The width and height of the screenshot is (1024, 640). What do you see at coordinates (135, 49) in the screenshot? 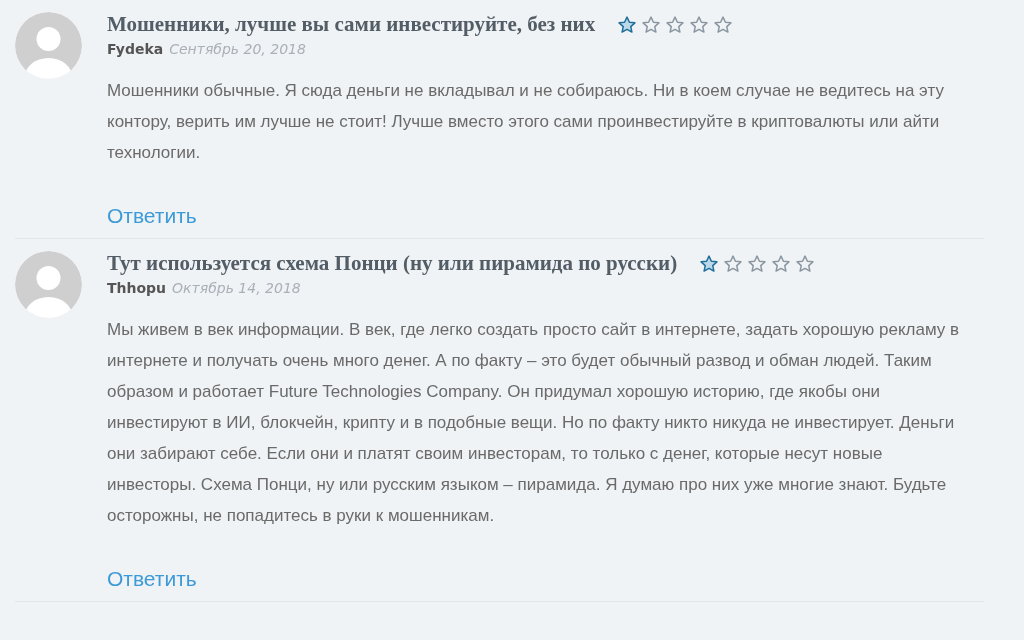
I see `comment-author: Fydeka` at bounding box center [135, 49].